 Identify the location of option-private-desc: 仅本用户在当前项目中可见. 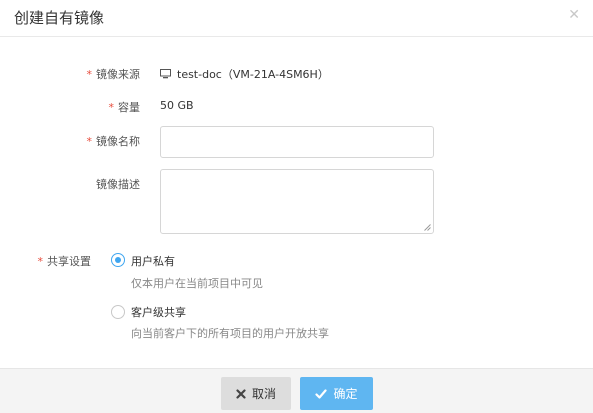
(197, 283).